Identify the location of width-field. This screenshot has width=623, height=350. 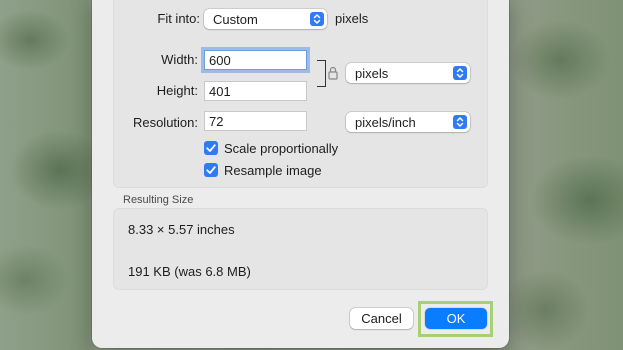
(255, 60).